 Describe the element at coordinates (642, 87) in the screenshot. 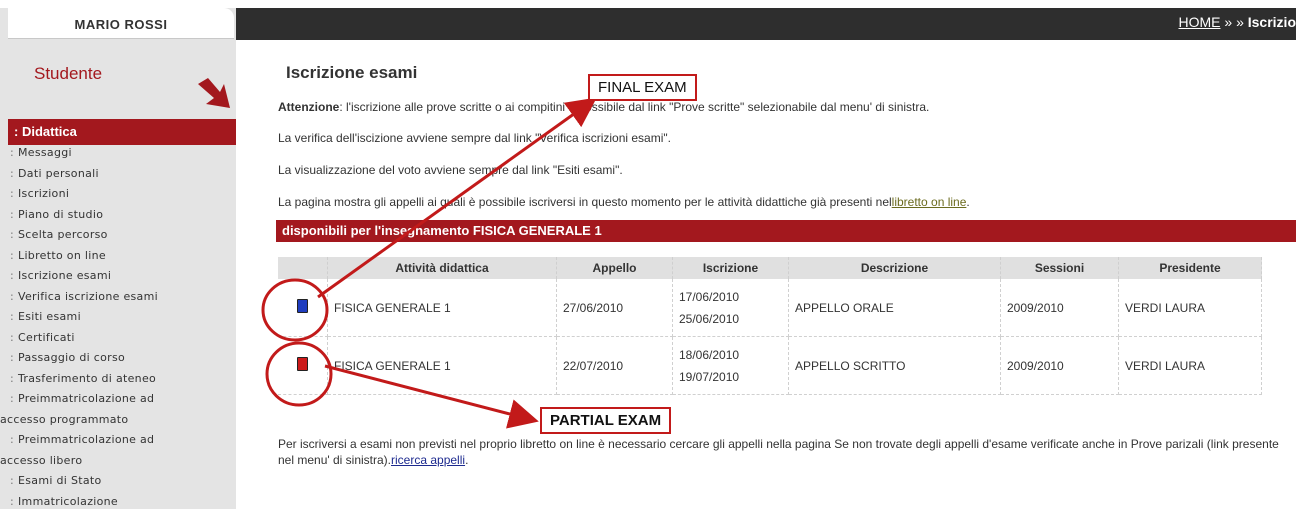

I see `final-exam-callout: FINAL EXAM` at that location.